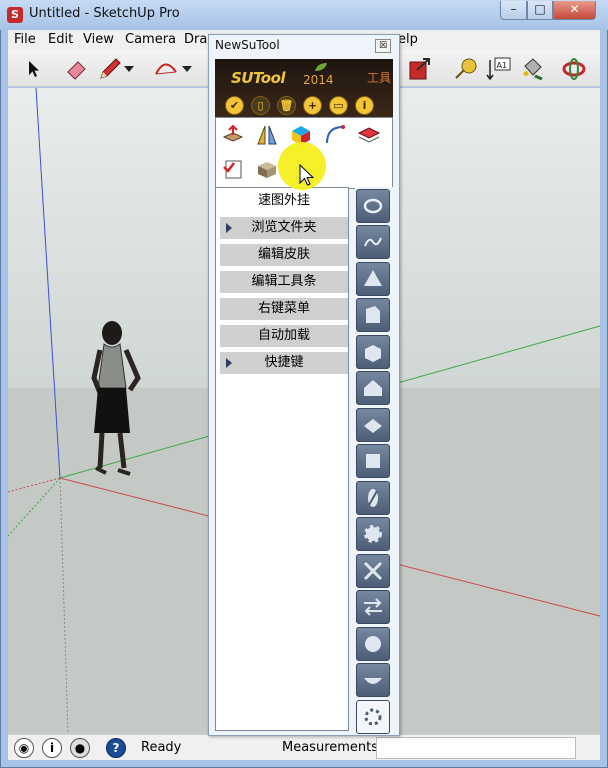 The image size is (608, 768). Describe the element at coordinates (373, 388) in the screenshot. I see `house-icon` at that location.